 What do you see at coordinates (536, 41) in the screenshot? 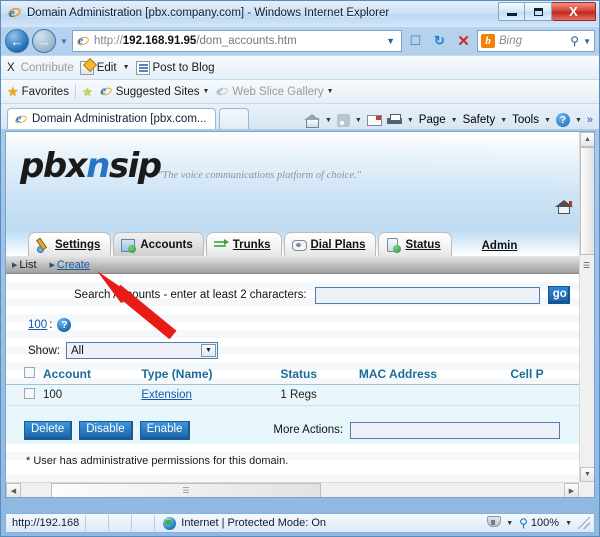
I see `search-box: b Bing ⚲ ▼` at bounding box center [536, 41].